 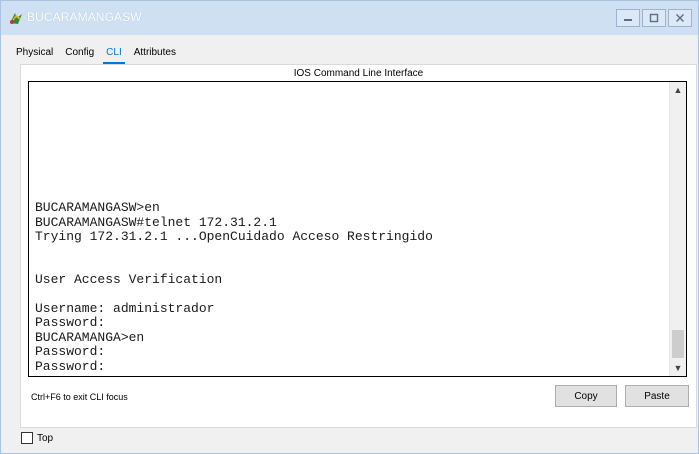 What do you see at coordinates (678, 344) in the screenshot?
I see `scroll-thumb` at bounding box center [678, 344].